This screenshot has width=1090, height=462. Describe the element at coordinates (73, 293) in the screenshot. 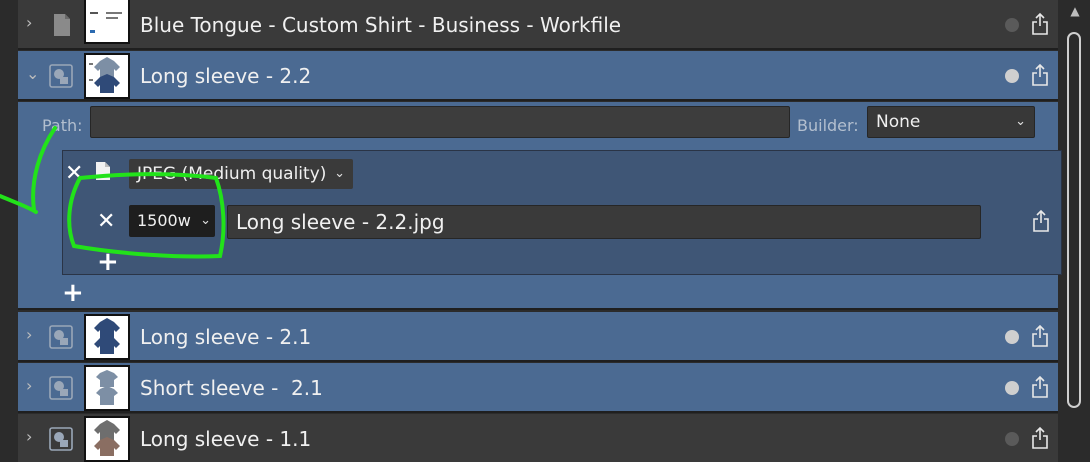

I see `add-format-icon: +` at that location.